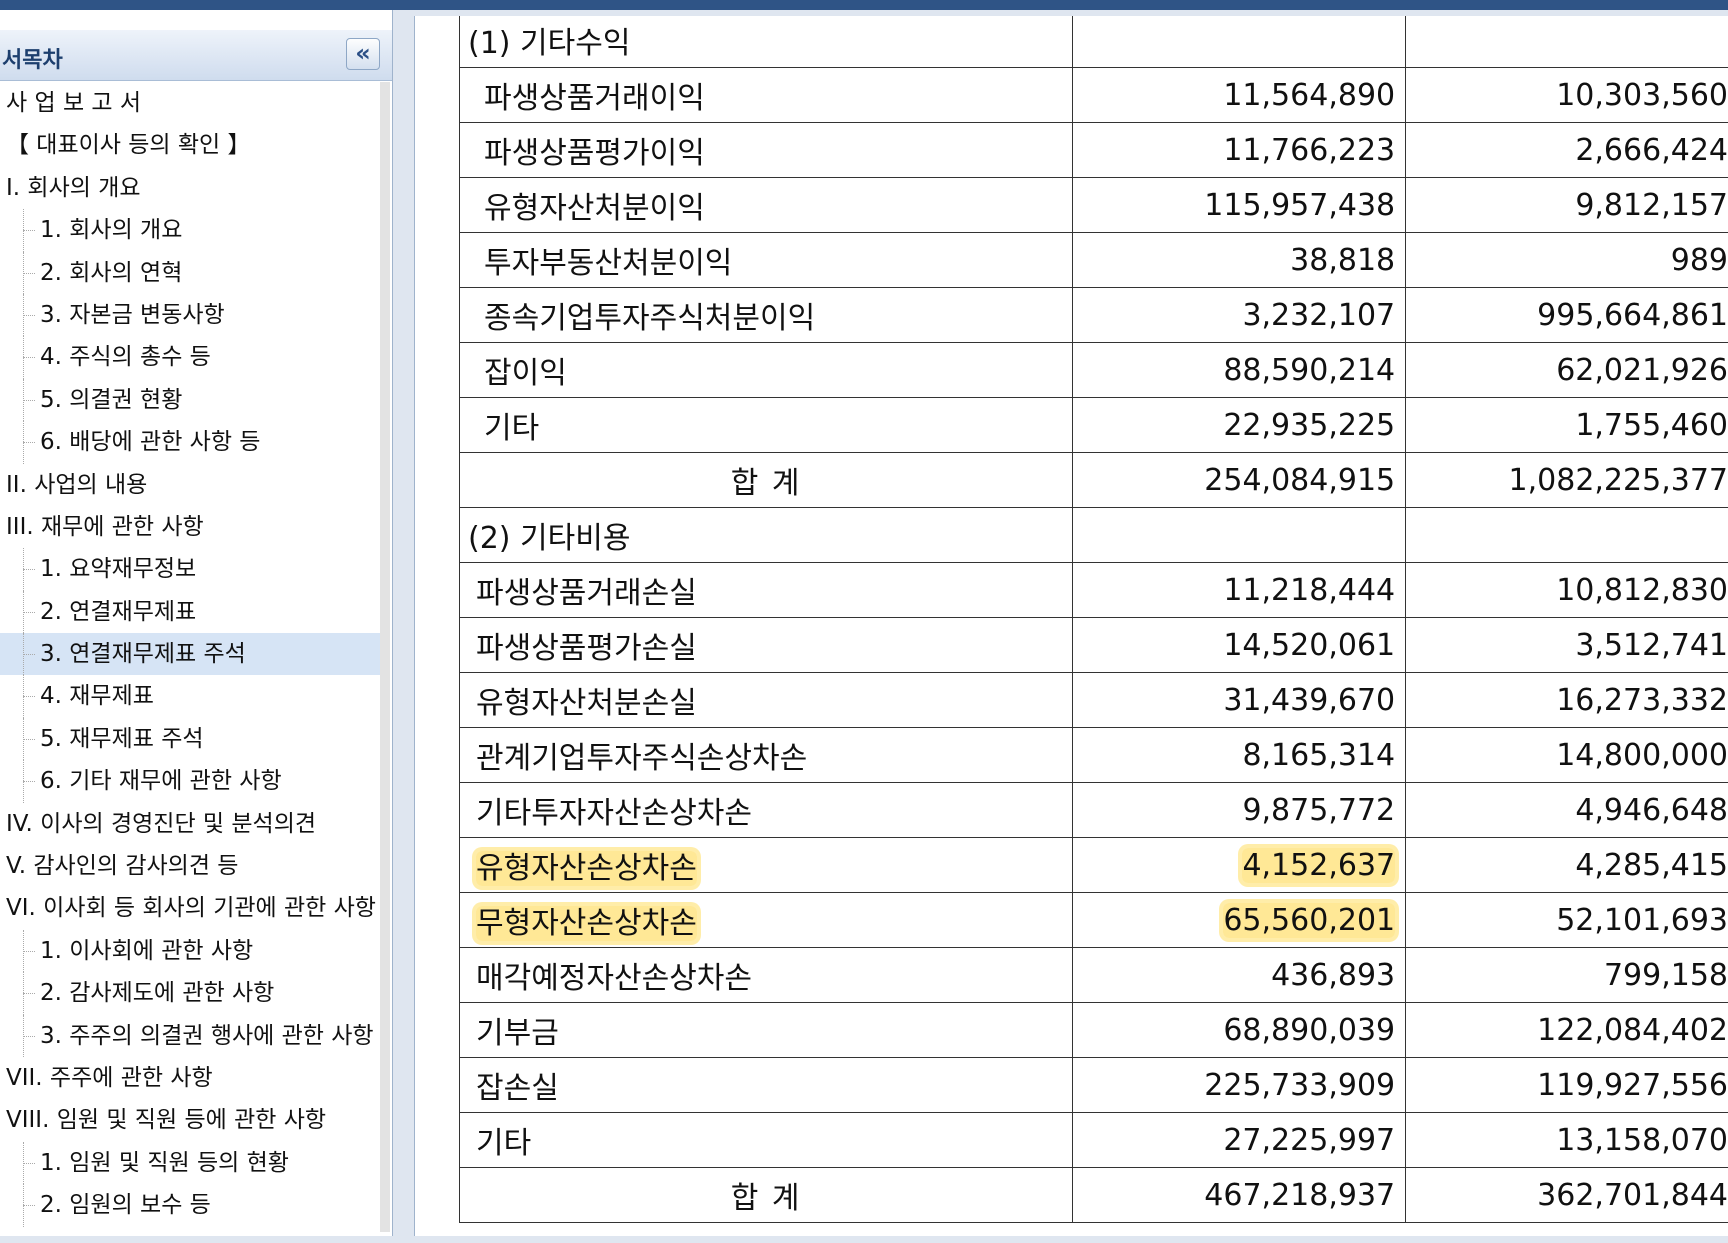 The width and height of the screenshot is (1728, 1243). I want to click on current-period-value: 68,890,039, so click(1309, 1030).